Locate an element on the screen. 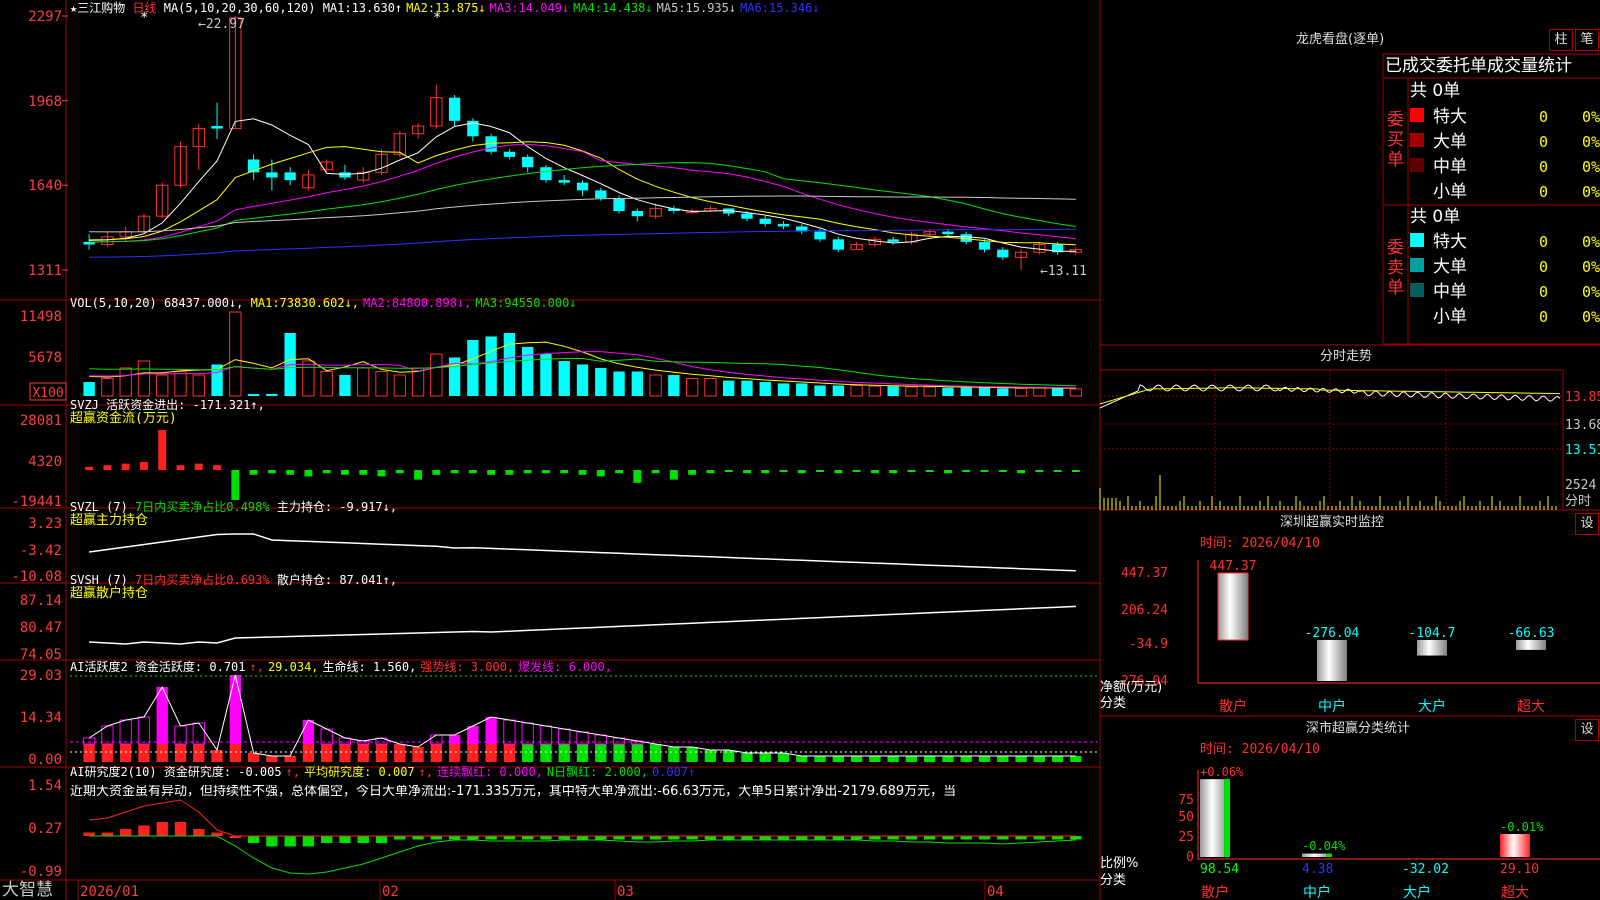 The height and width of the screenshot is (900, 1600). classify-title: 深市超赢分类统计 is located at coordinates (1358, 728).